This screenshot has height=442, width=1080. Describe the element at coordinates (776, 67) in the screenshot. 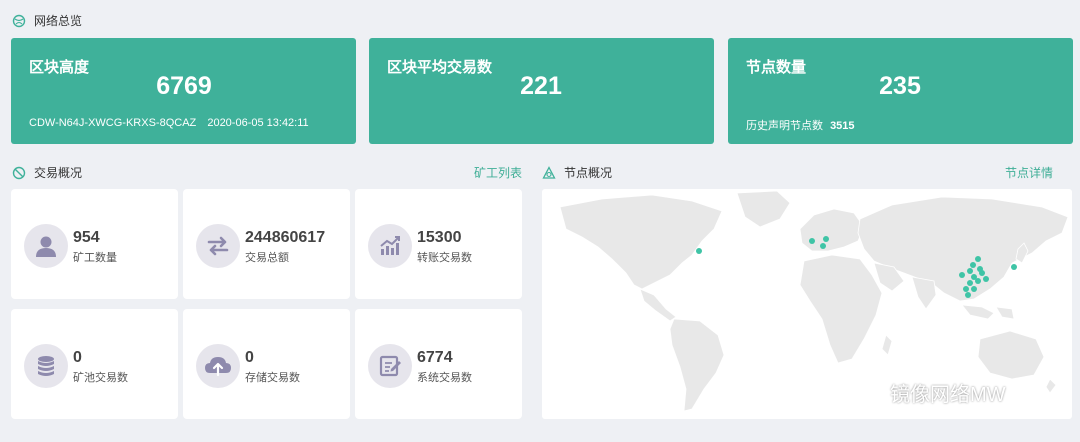

I see `nodes-title: 节点数量` at that location.